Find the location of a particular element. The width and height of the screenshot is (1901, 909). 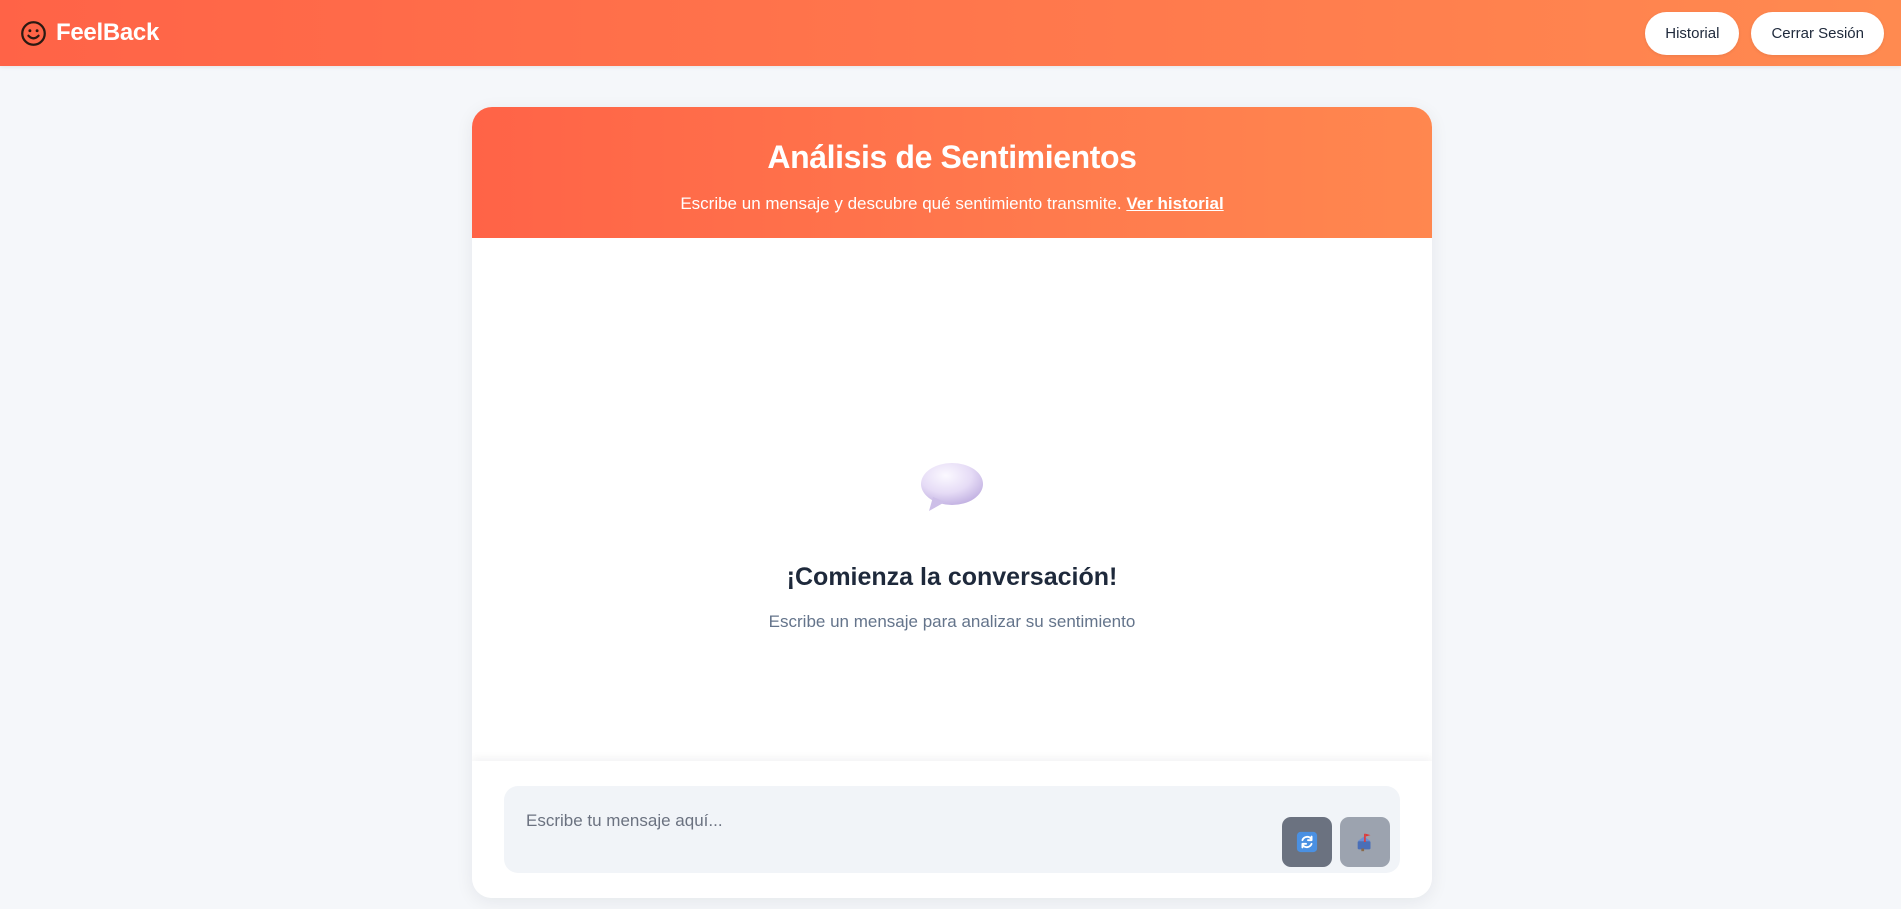

nav-actions: Historial Cerrar Sesión is located at coordinates (1764, 33).